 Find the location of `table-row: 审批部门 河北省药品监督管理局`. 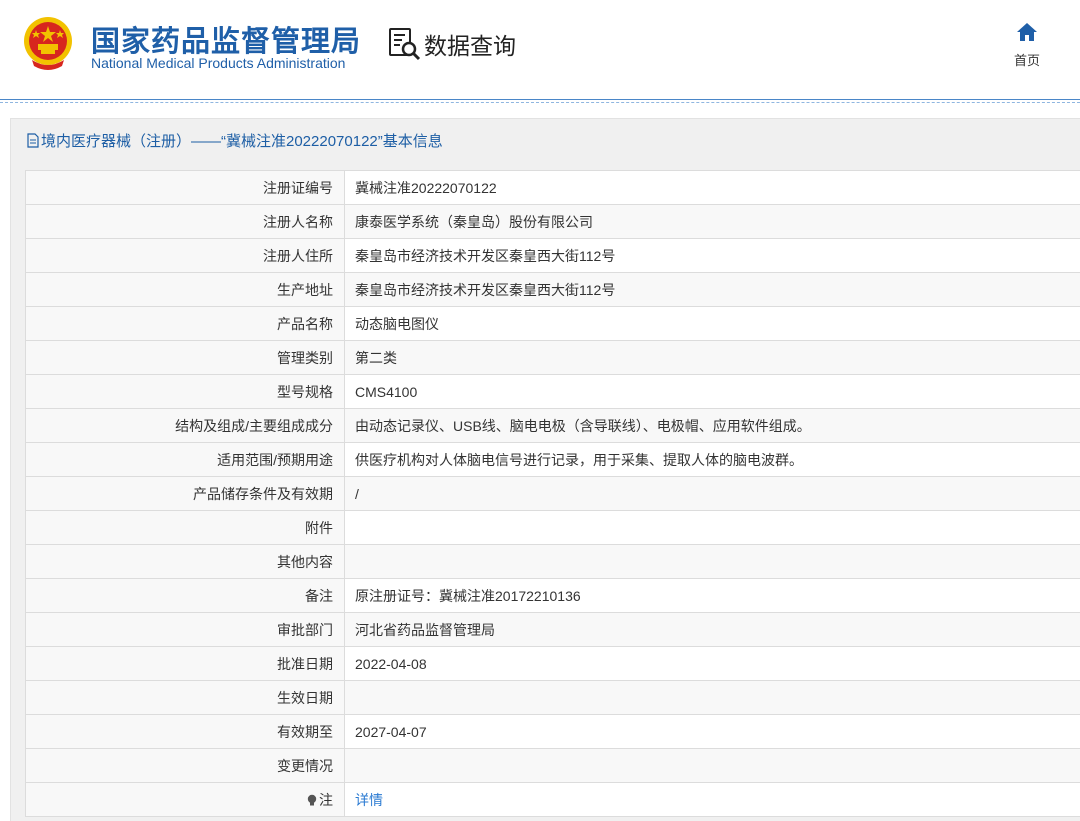

table-row: 审批部门 河北省药品监督管理局 is located at coordinates (552, 629).